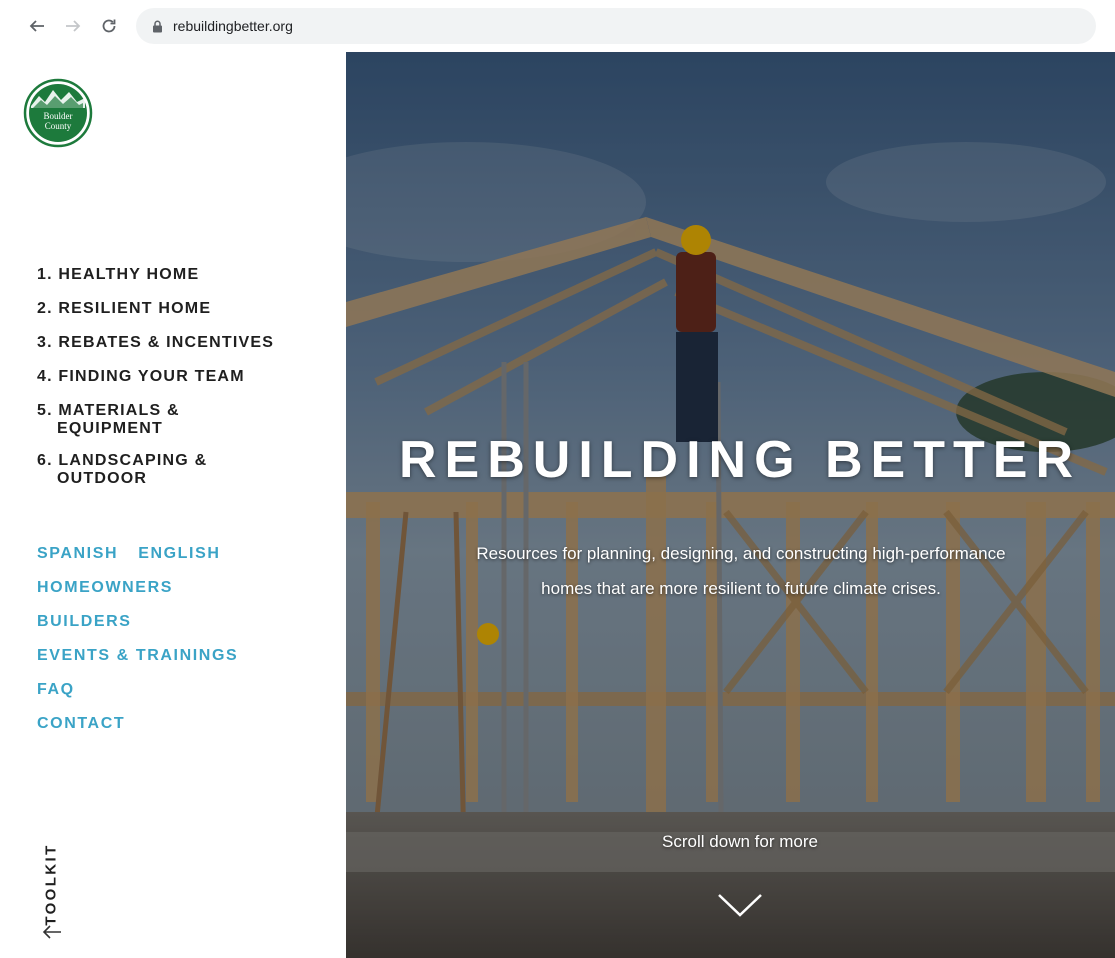 This screenshot has width=1115, height=958. What do you see at coordinates (179, 553) in the screenshot?
I see `language-english-link: ENGLISH` at bounding box center [179, 553].